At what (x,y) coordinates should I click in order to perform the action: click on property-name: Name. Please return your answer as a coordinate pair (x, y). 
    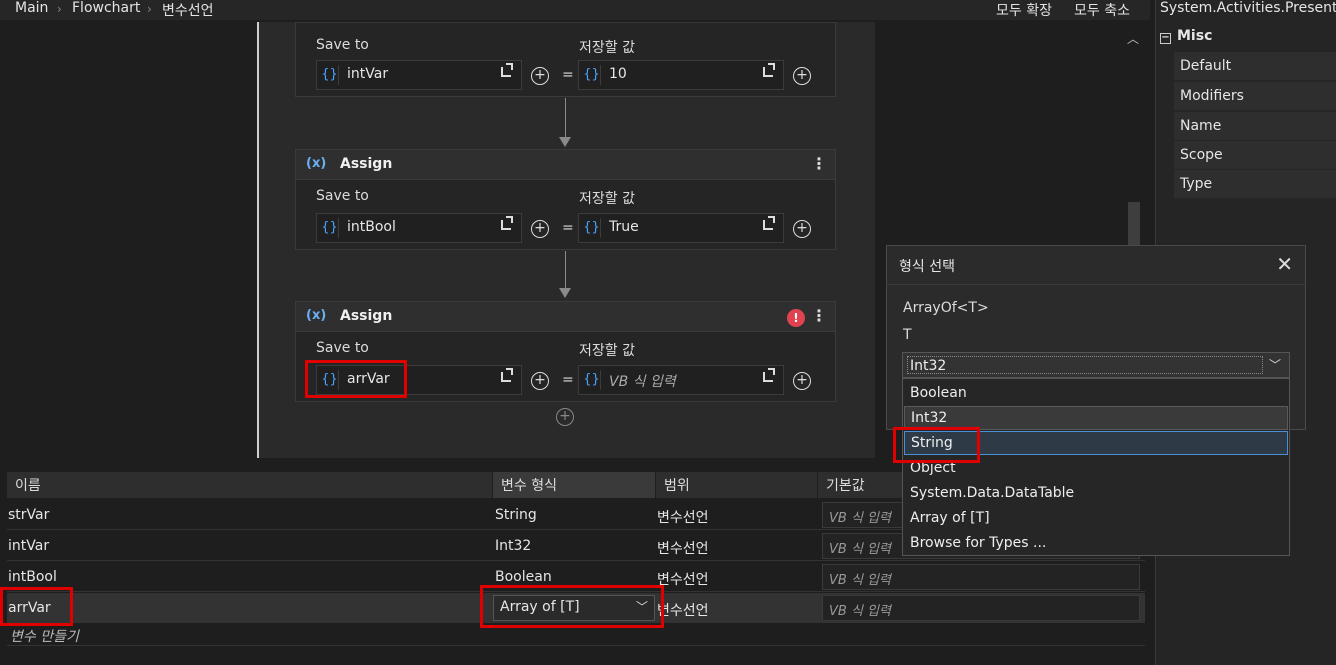
    Looking at the image, I should click on (1255, 126).